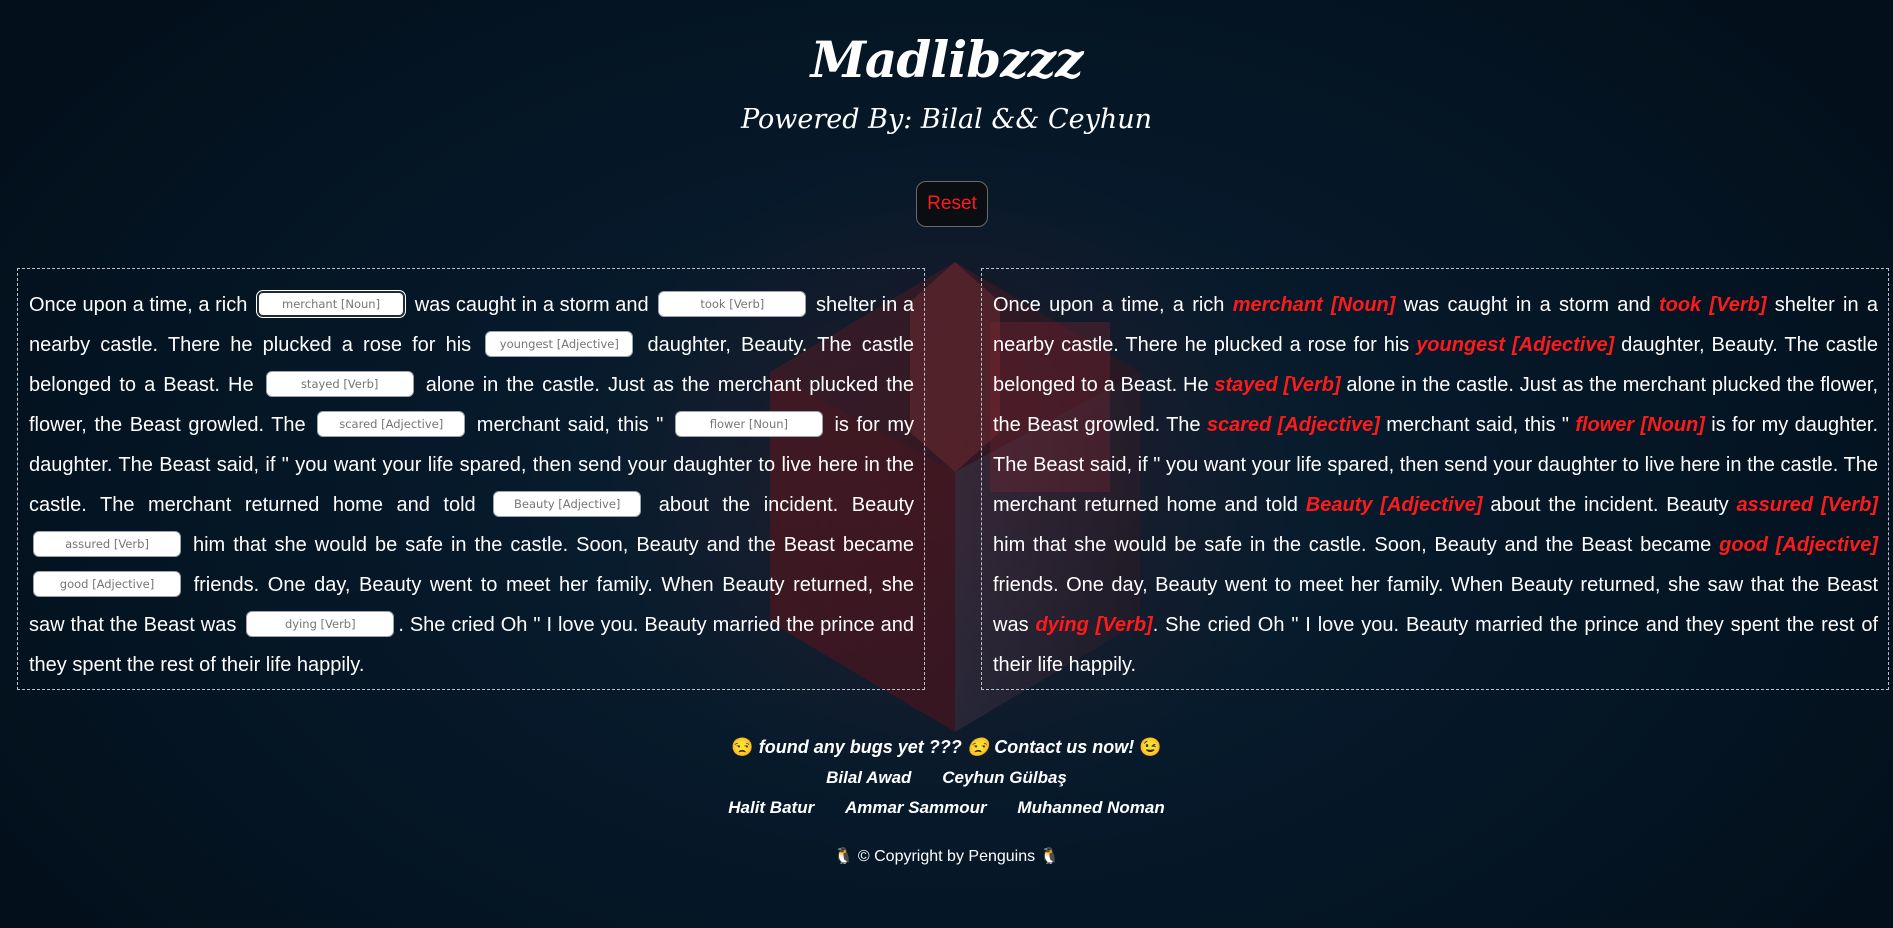  What do you see at coordinates (916, 807) in the screenshot?
I see `team-member-link: Ammar Sammour` at bounding box center [916, 807].